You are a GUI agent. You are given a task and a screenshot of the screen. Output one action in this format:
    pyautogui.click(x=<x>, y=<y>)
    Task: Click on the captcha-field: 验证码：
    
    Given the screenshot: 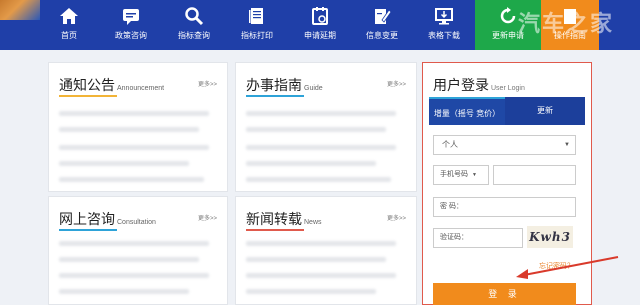 What is the action you would take?
    pyautogui.click(x=478, y=238)
    